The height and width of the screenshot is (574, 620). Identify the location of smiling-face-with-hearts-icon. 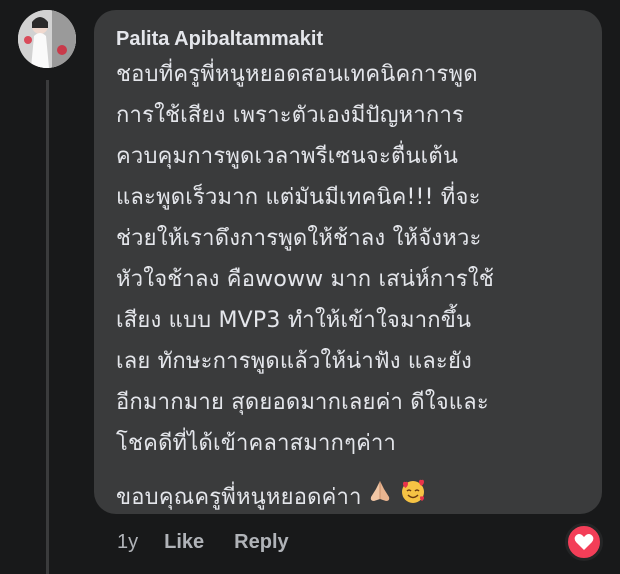
(413, 498).